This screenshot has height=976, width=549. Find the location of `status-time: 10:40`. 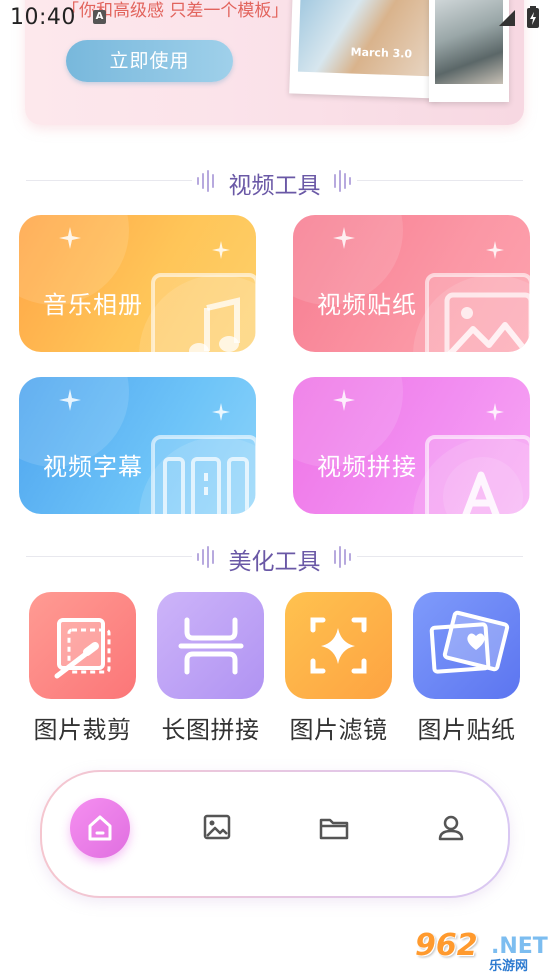

status-time: 10:40 is located at coordinates (43, 17).